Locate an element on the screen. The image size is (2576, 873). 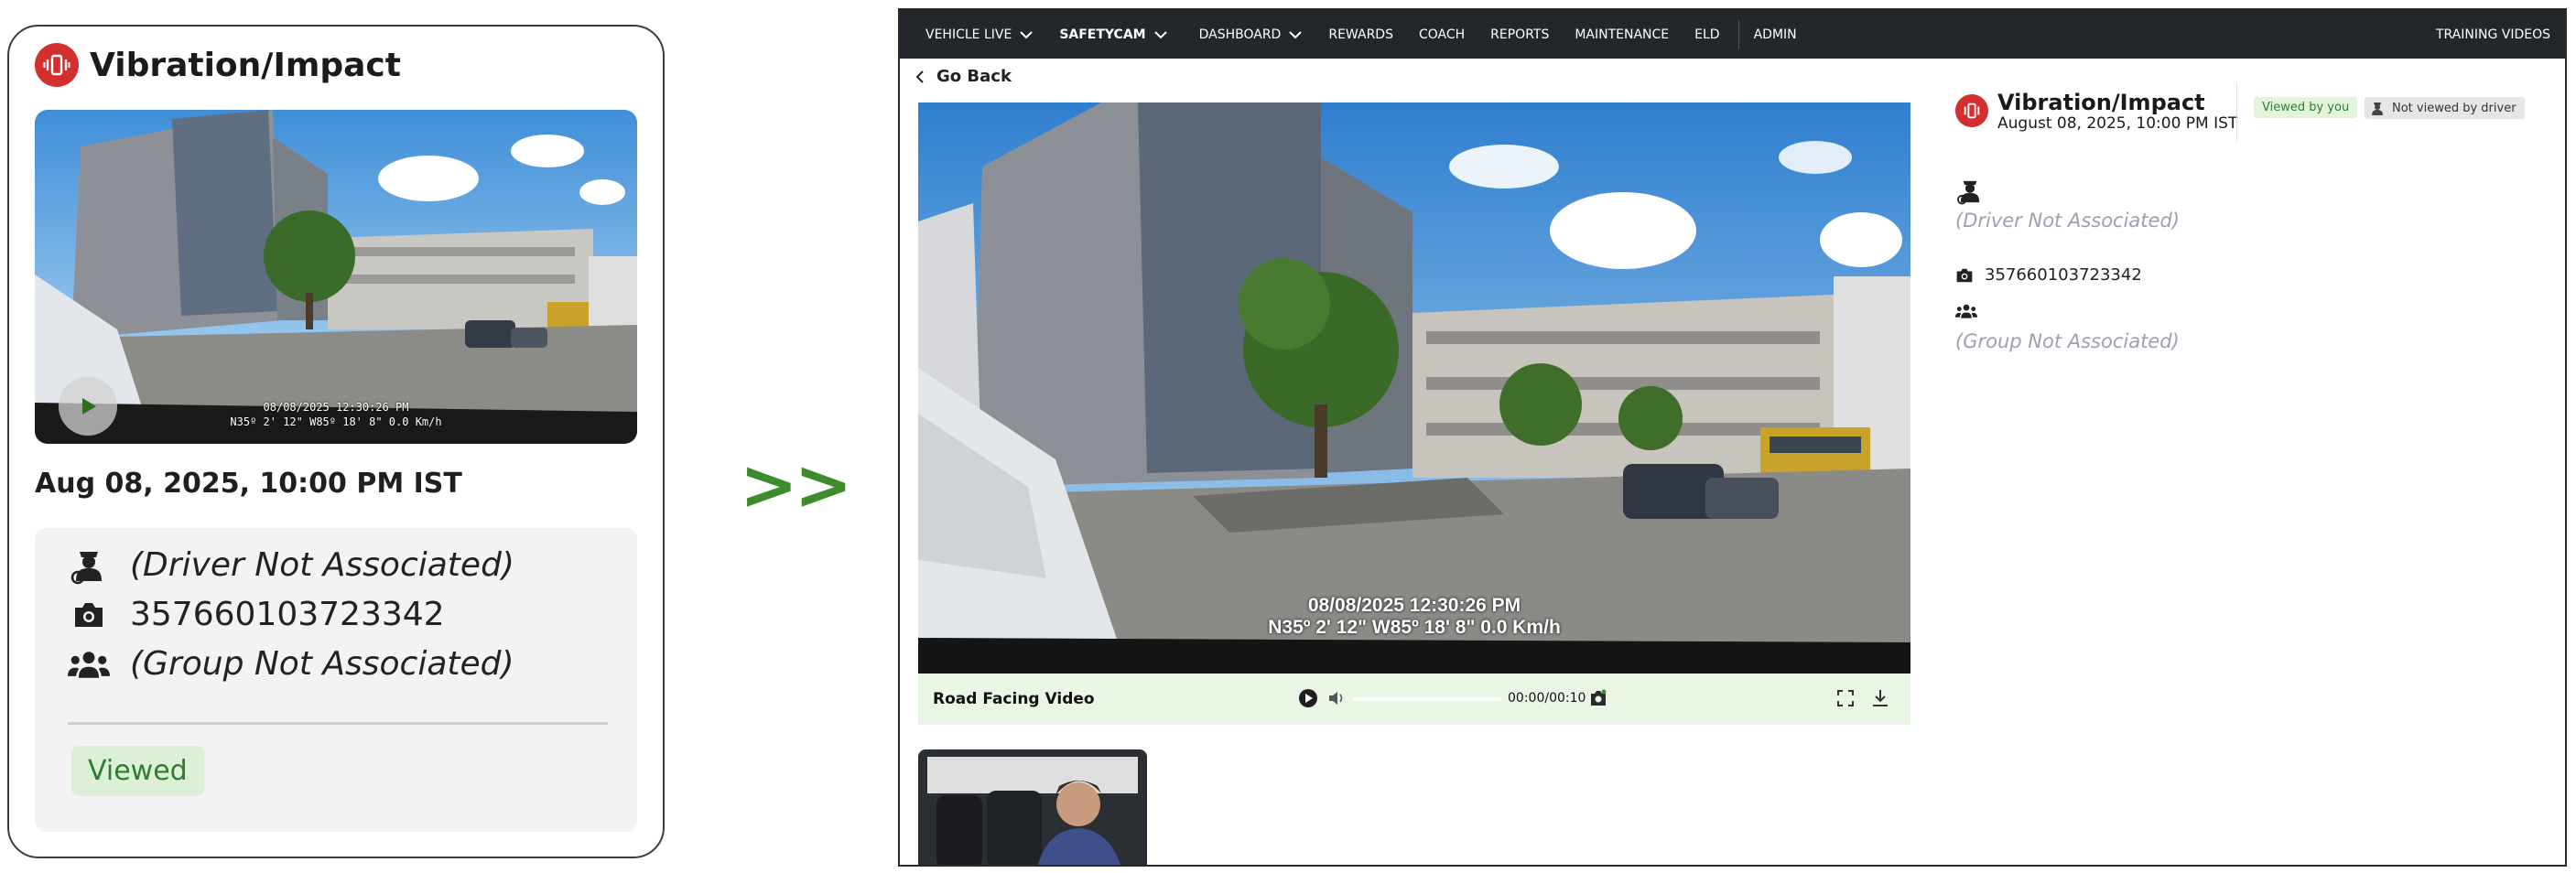
card-title: Vibration/Impact is located at coordinates (246, 65).